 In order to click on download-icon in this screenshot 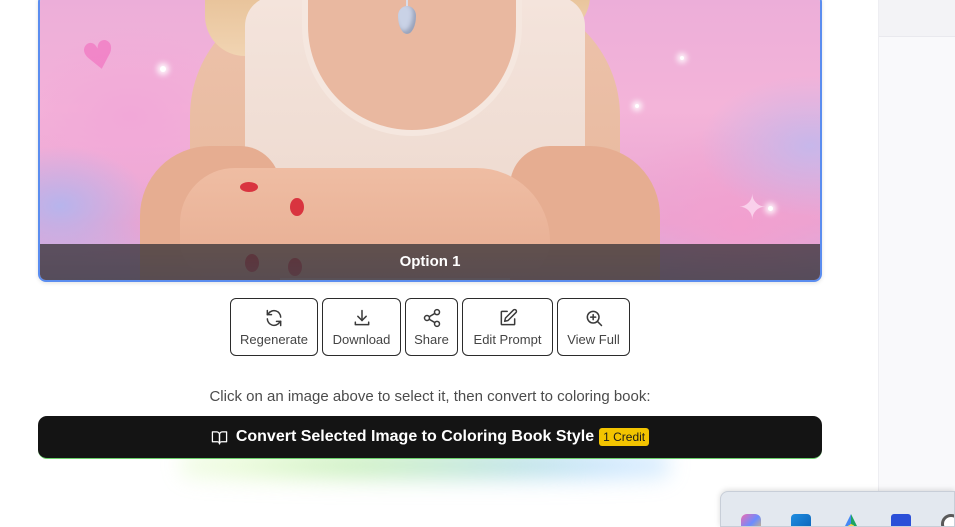, I will do `click(361, 317)`.